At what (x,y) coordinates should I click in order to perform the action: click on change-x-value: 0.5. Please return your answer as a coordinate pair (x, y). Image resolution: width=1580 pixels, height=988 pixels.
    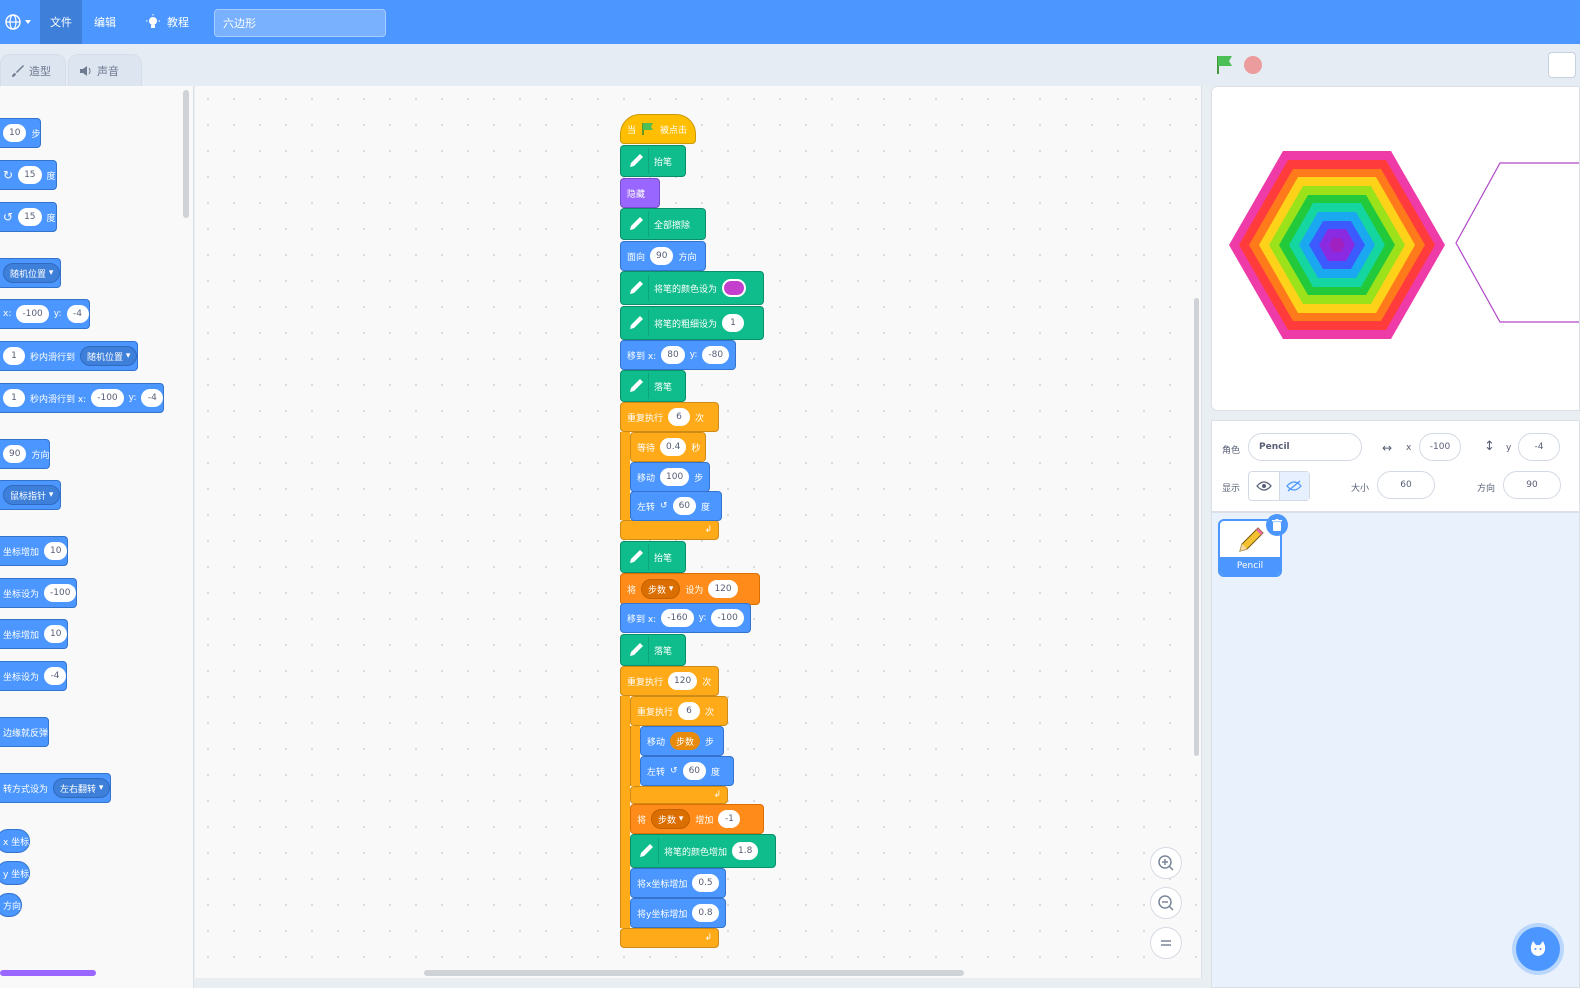
    Looking at the image, I should click on (705, 883).